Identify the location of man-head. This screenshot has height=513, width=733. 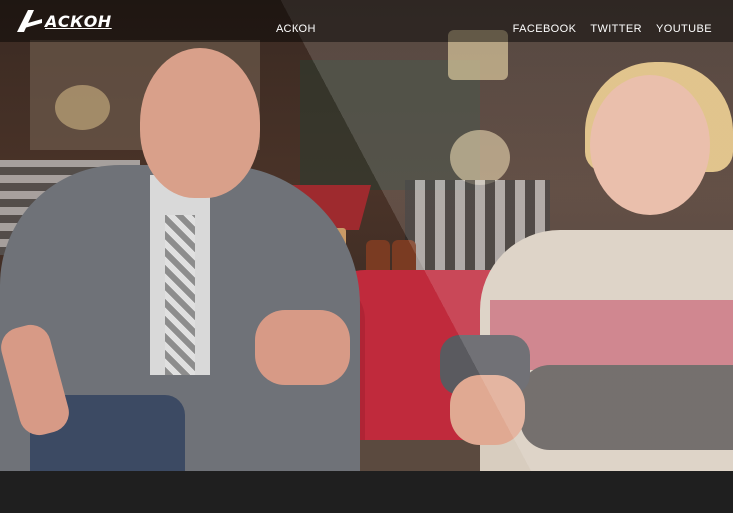
(200, 123).